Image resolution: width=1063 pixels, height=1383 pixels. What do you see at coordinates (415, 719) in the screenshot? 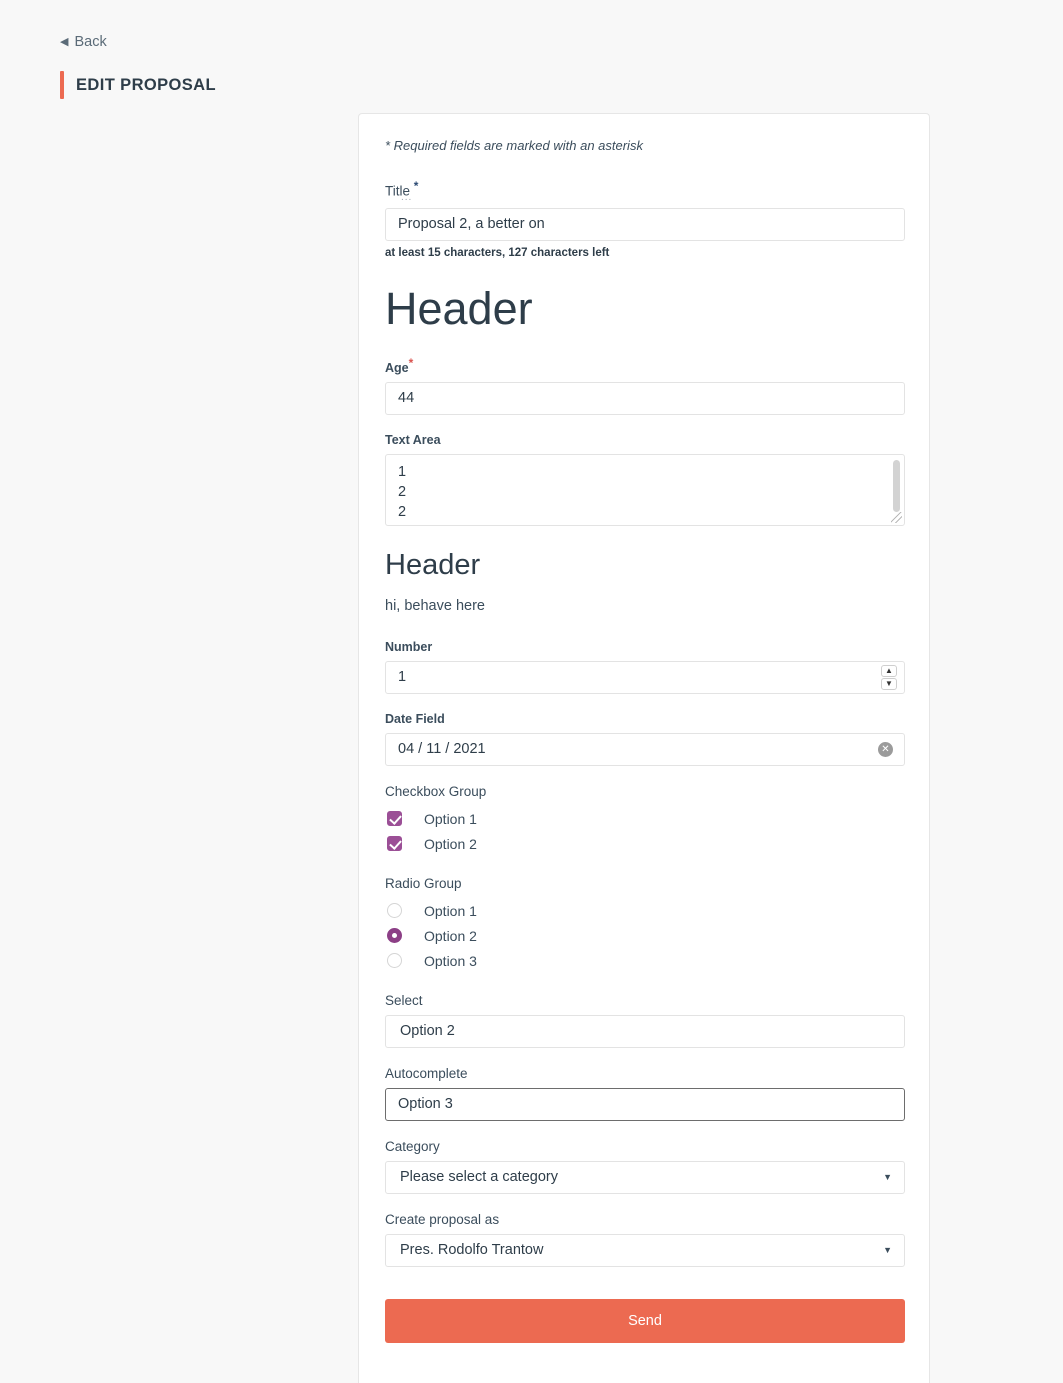
I see `date-label: Date Field` at bounding box center [415, 719].